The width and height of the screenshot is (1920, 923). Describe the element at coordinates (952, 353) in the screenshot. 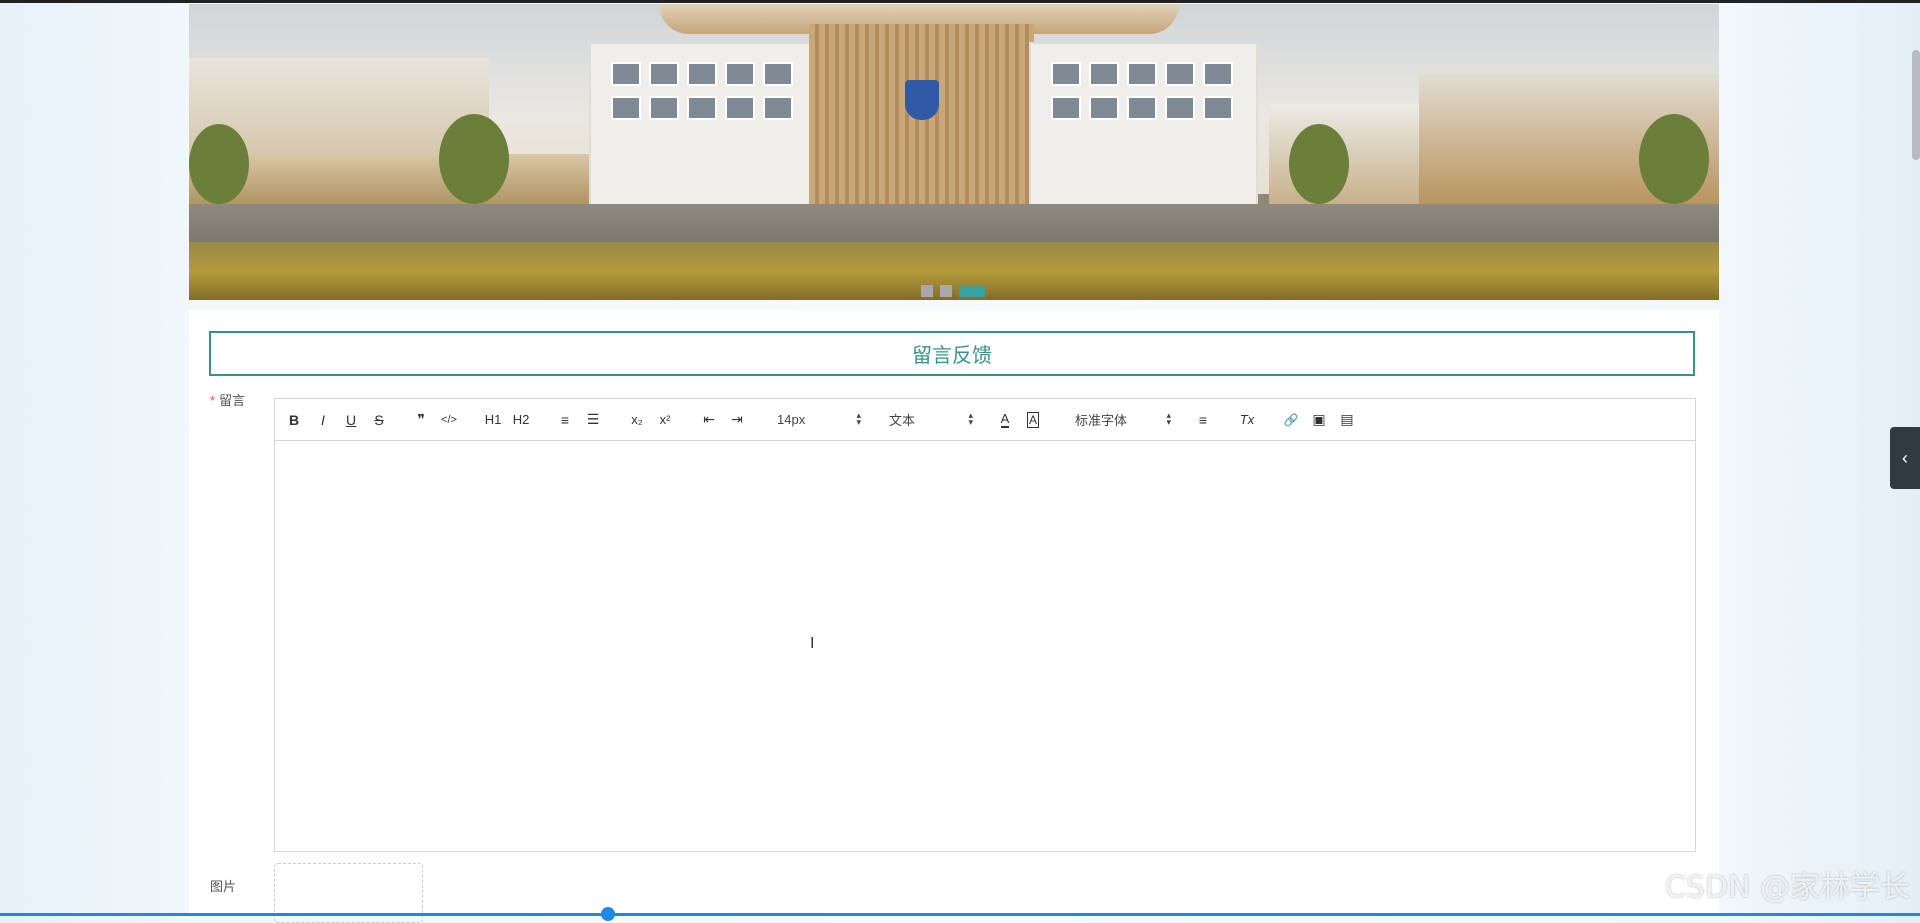

I see `form-title: 留言反馈` at that location.